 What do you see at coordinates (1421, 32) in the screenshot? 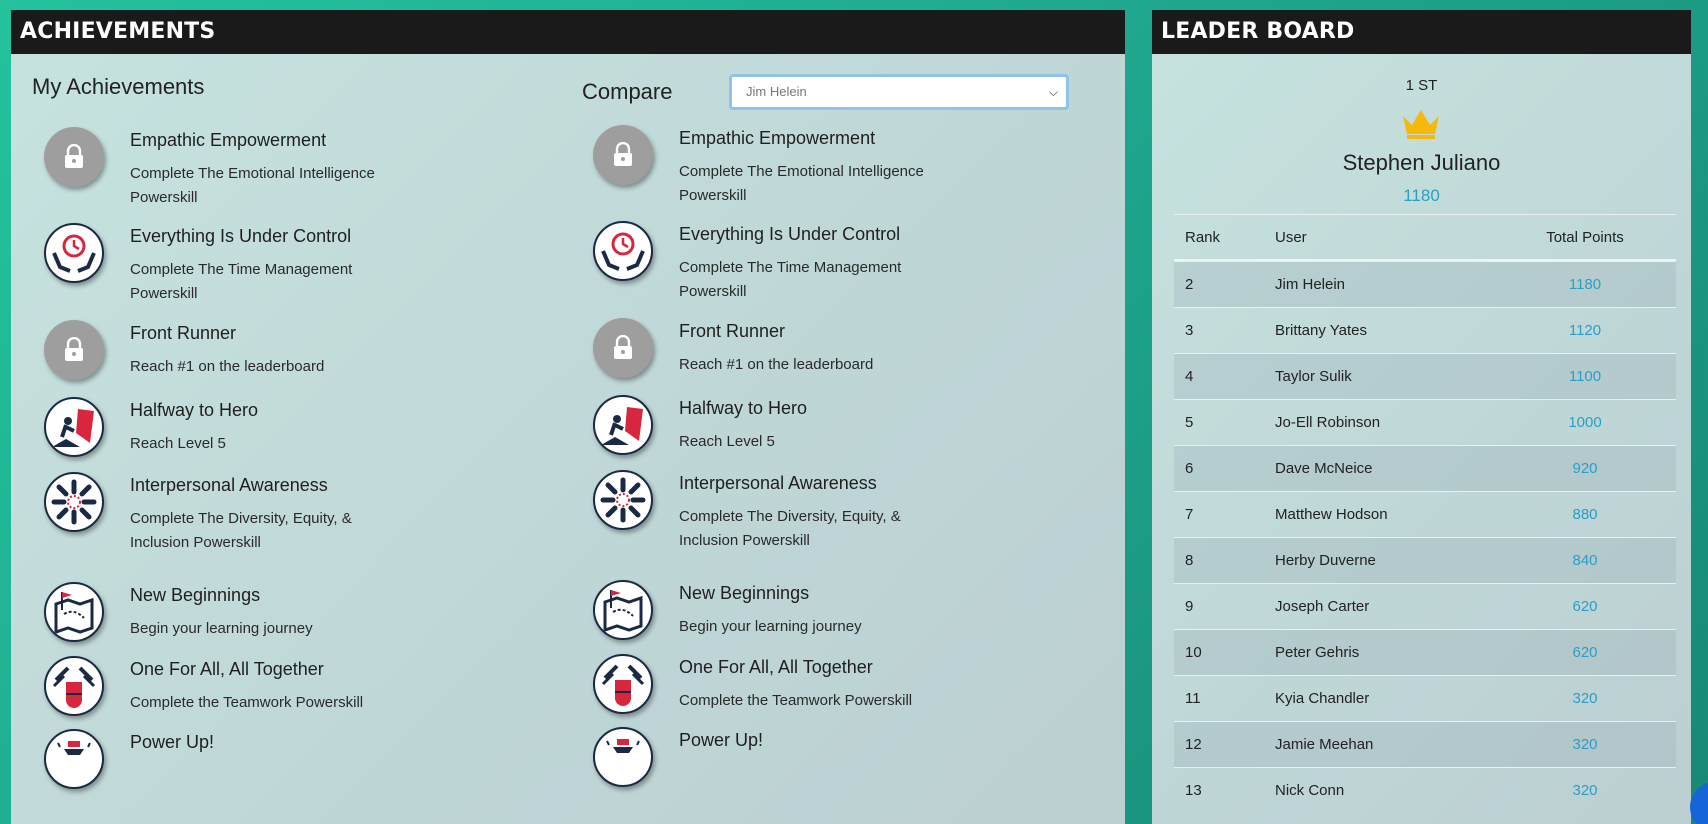
I see `leaderboard-header: LEADER BOARD` at bounding box center [1421, 32].